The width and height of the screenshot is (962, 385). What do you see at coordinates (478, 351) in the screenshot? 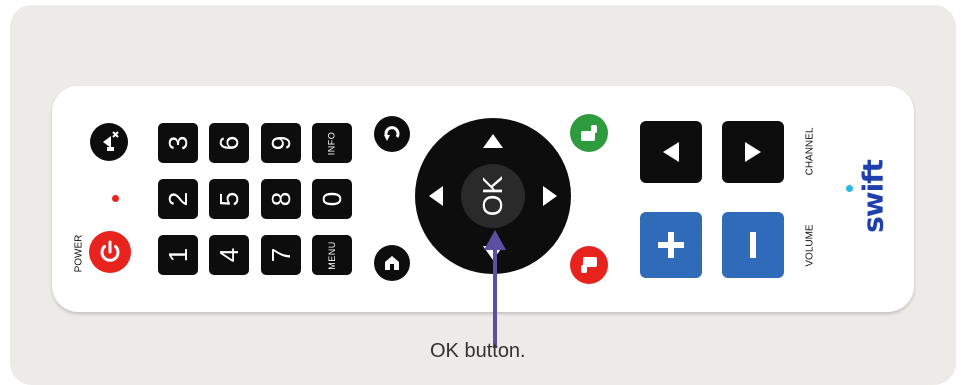
I see `caption: OK button.` at bounding box center [478, 351].